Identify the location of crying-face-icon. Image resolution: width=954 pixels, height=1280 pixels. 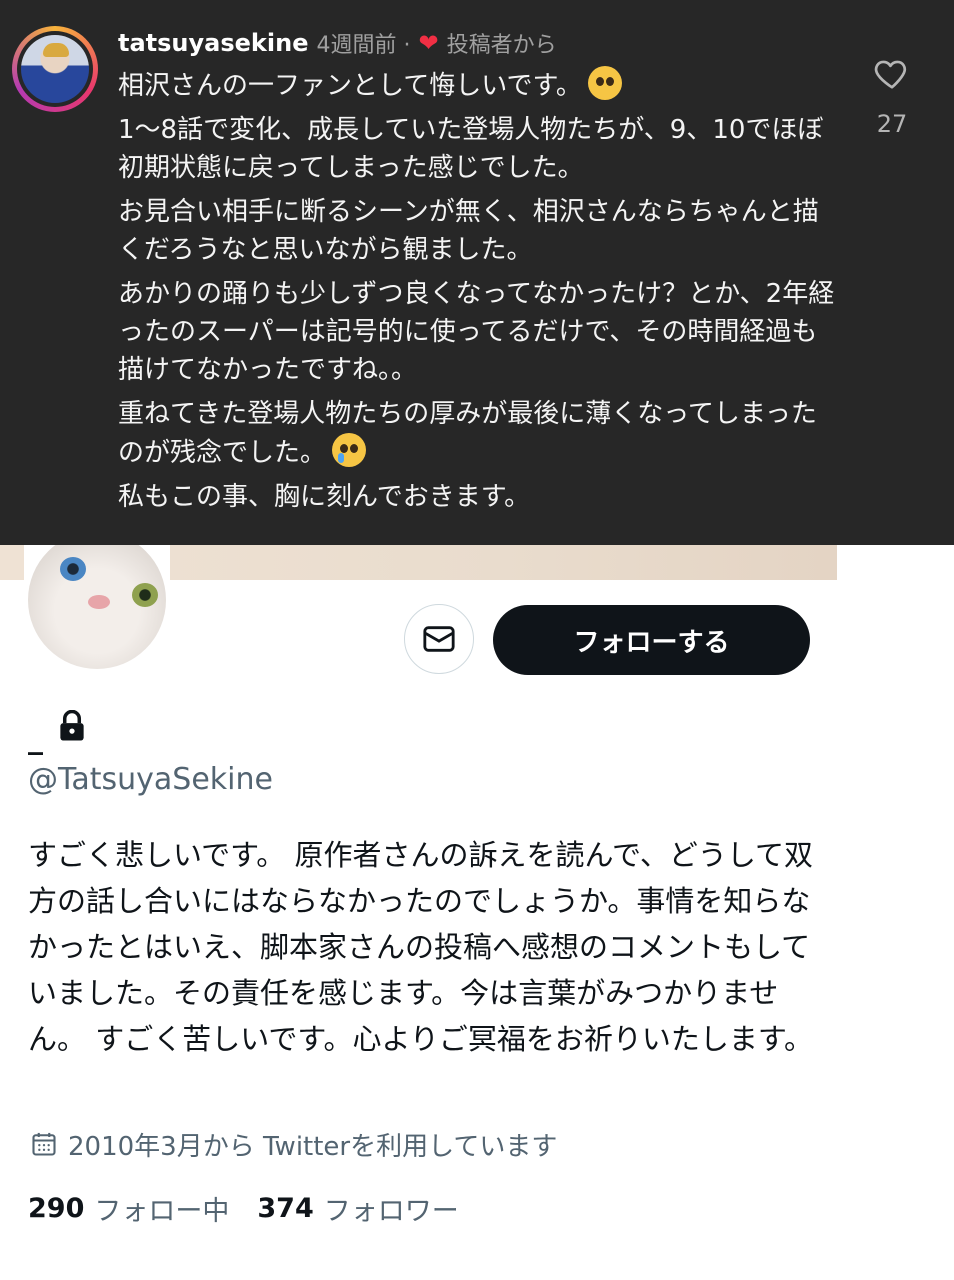
(349, 450).